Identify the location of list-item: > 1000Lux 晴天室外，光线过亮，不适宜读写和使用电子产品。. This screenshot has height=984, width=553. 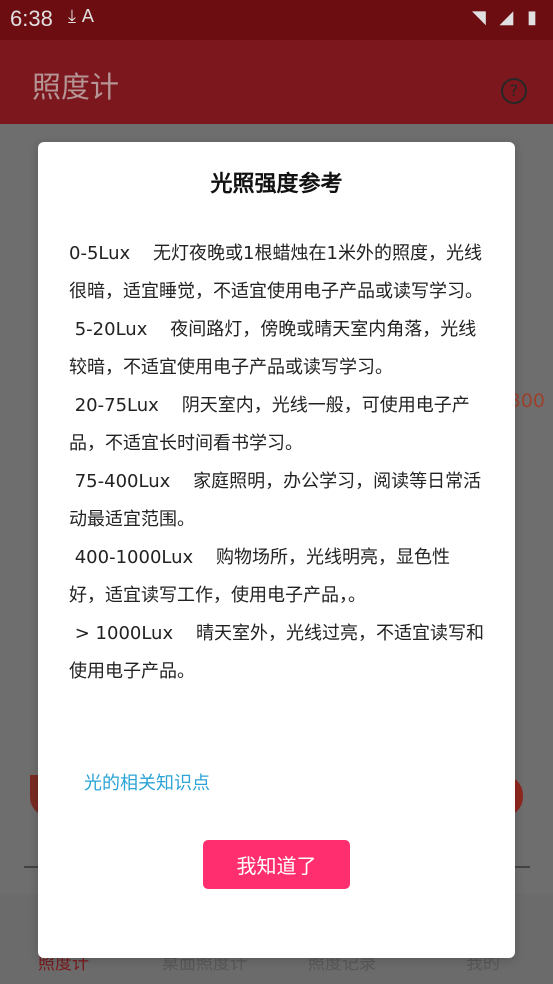
(277, 652).